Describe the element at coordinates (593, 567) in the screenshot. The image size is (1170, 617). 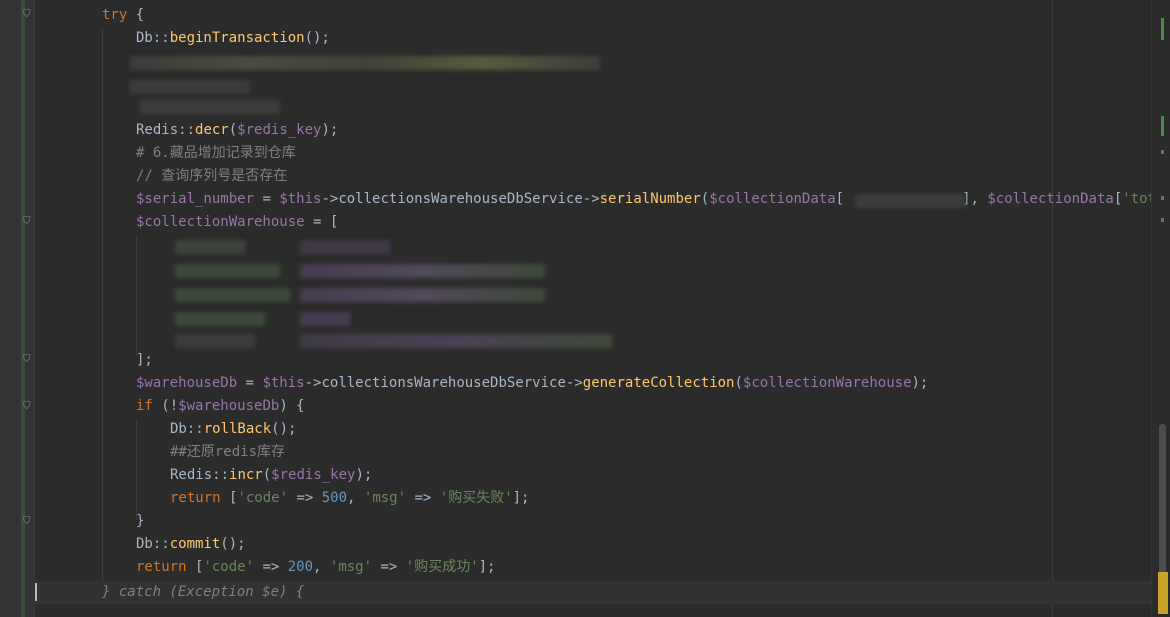
I see `code-line: return ['code' => 200, 'msg' => '购买成功'];` at that location.